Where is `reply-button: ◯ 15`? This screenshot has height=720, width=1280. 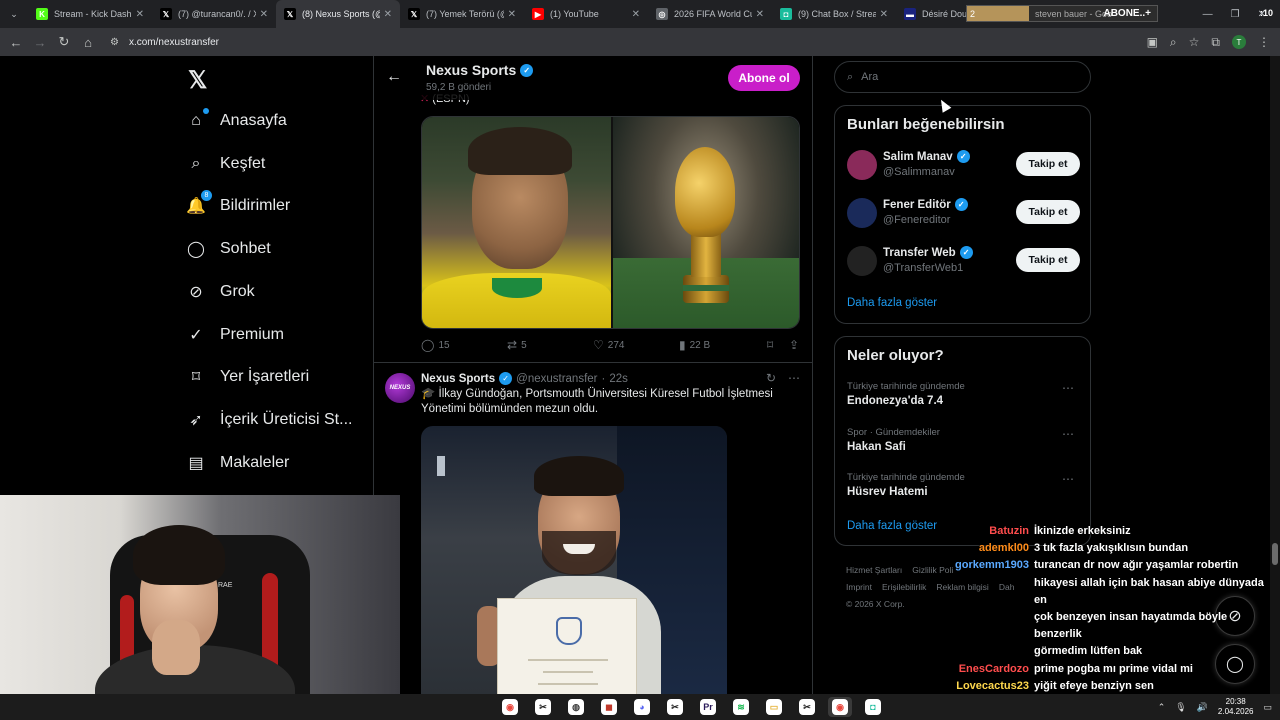
reply-button: ◯ 15 is located at coordinates (464, 345).